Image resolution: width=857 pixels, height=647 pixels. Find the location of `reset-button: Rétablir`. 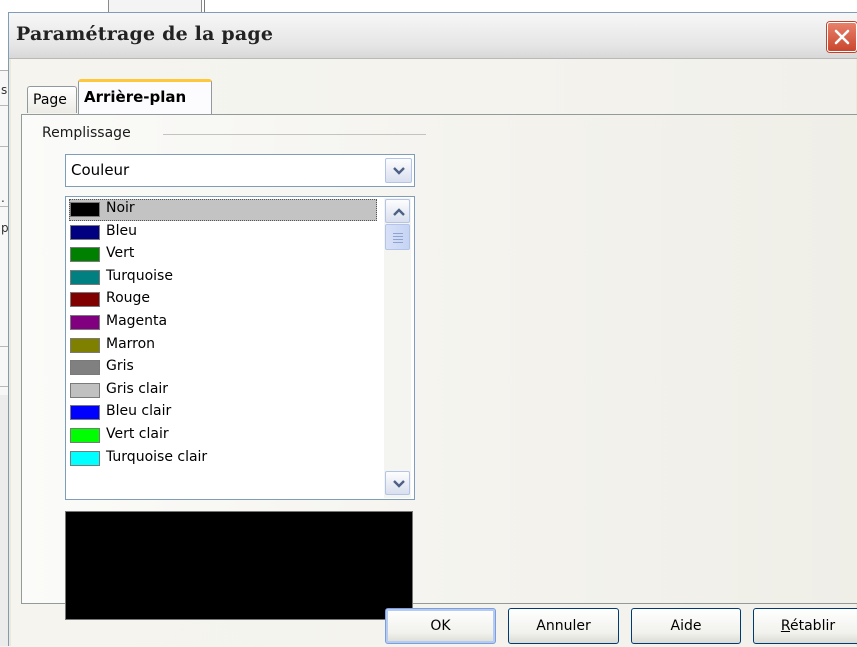

reset-button: Rétablir is located at coordinates (805, 626).